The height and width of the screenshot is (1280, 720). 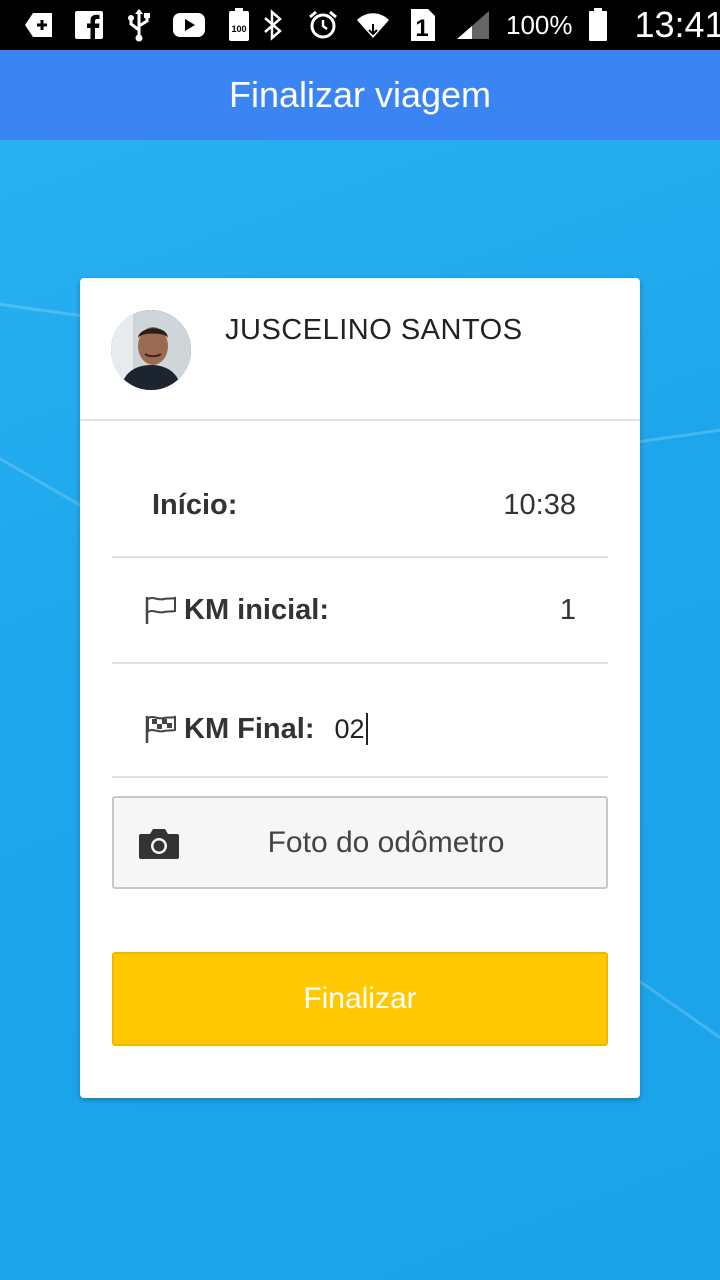 What do you see at coordinates (360, 611) in the screenshot?
I see `km-start-row: KM inicial: 1` at bounding box center [360, 611].